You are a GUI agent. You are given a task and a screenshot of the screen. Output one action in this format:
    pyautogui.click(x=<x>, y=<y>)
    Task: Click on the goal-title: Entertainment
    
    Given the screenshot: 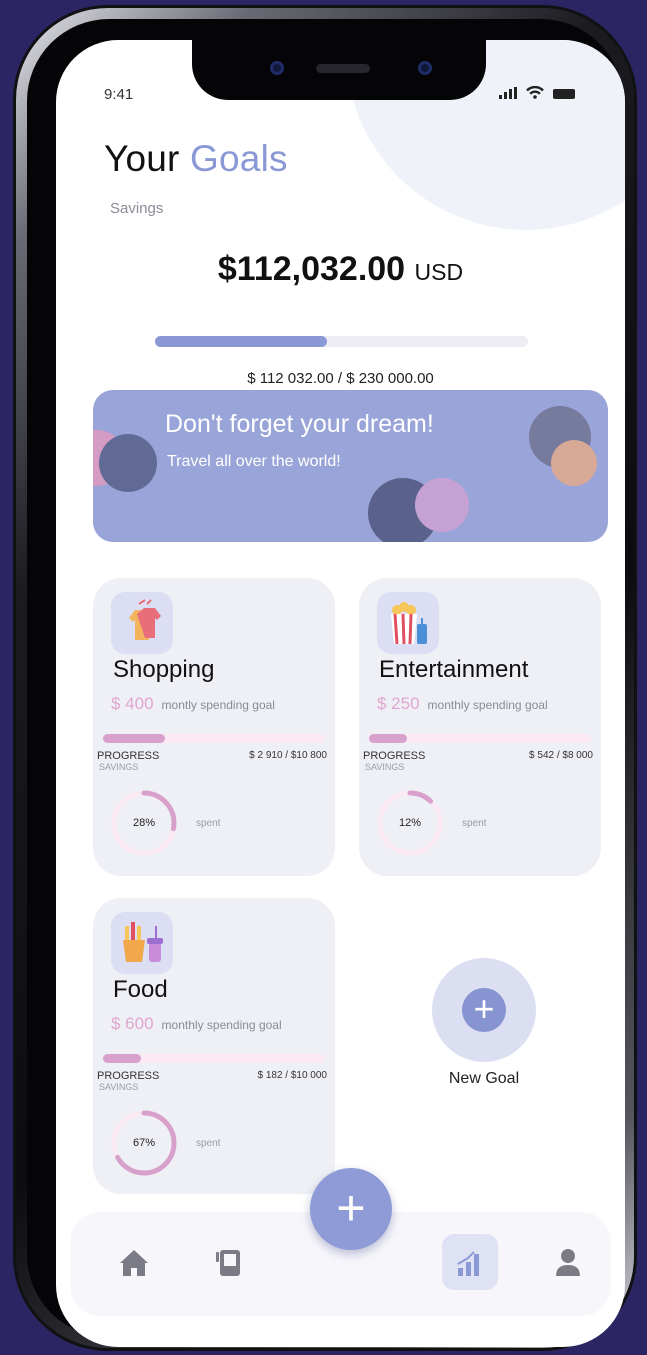 What is the action you would take?
    pyautogui.click(x=454, y=669)
    